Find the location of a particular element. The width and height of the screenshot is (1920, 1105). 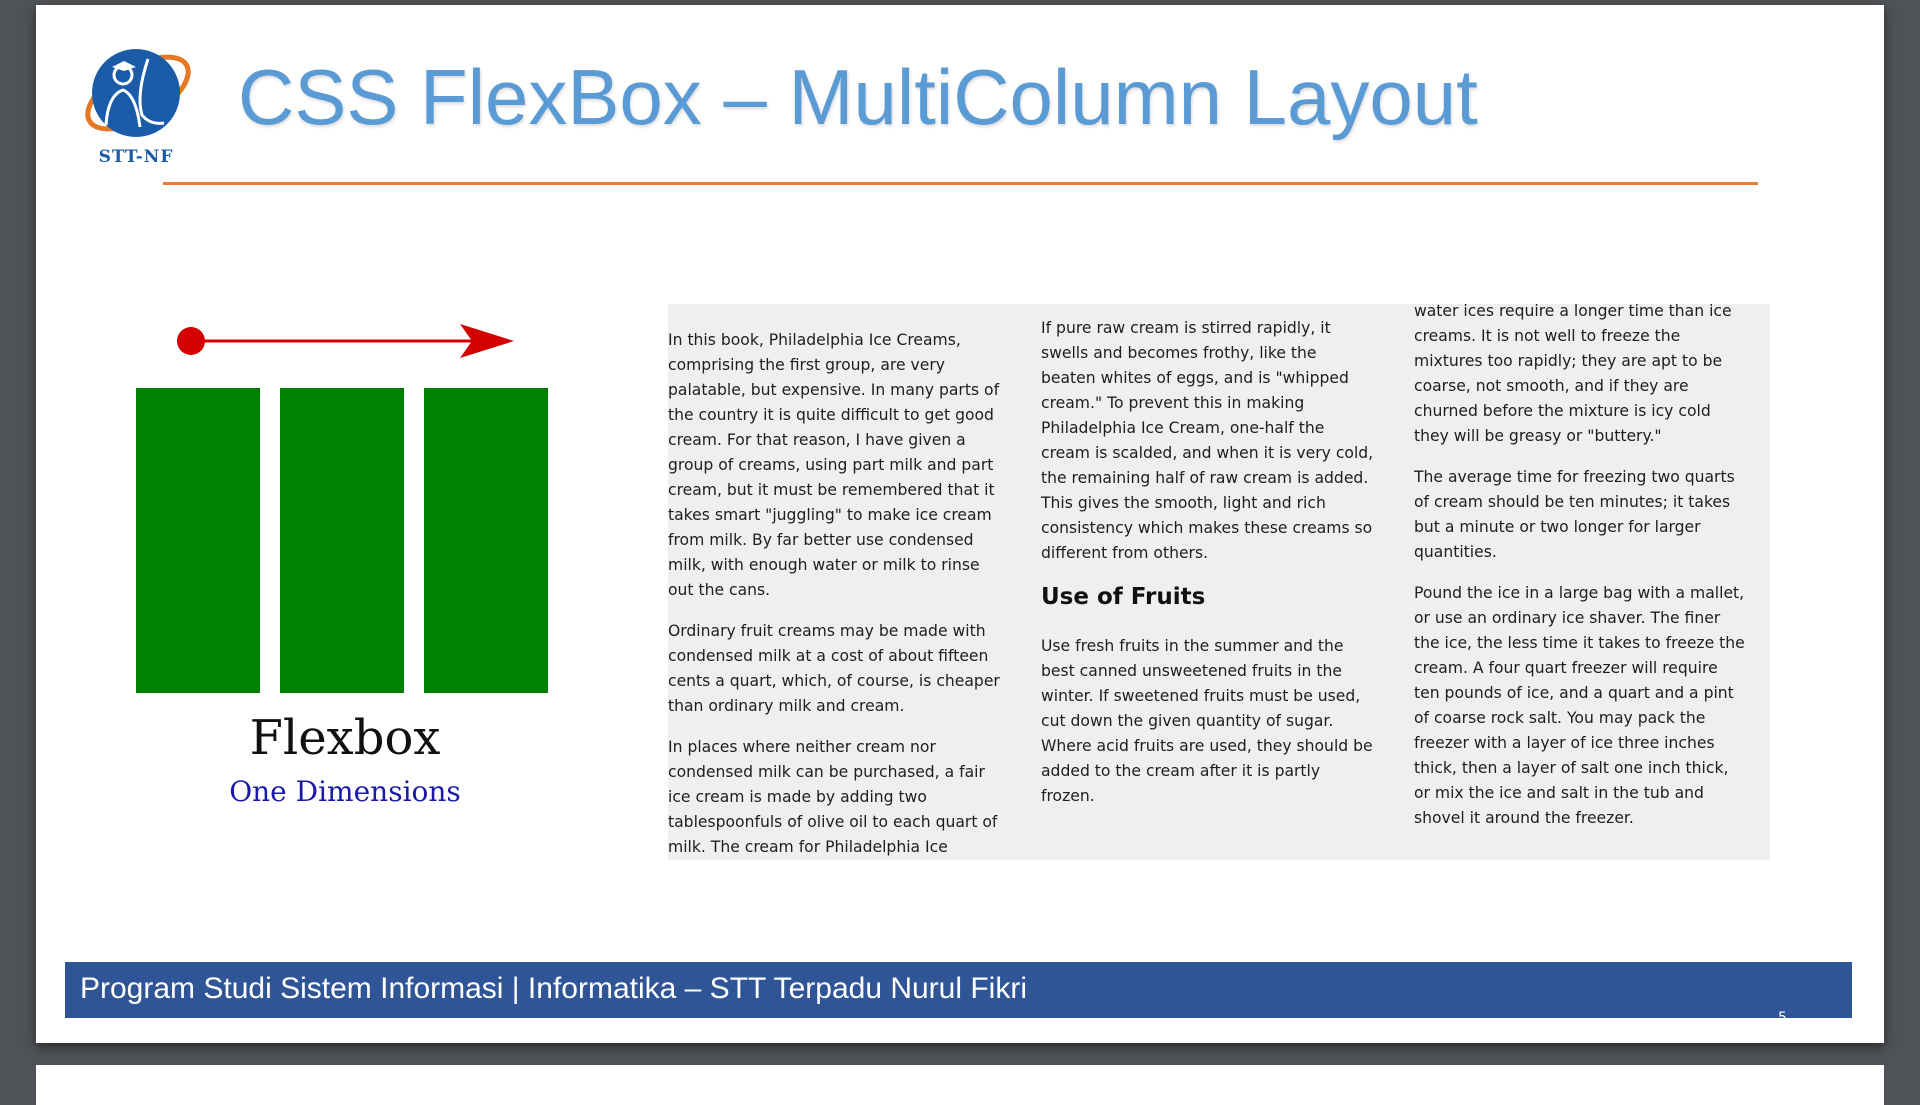

text-line: or use an ordinary ice shaver. The finer is located at coordinates (1567, 618).